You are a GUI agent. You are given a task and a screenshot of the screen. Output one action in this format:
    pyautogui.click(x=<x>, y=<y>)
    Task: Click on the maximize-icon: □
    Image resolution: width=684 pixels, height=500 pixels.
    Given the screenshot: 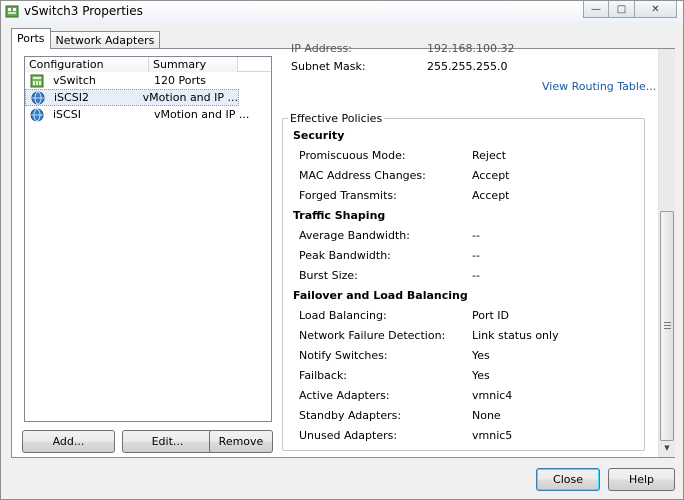 What is the action you would take?
    pyautogui.click(x=621, y=9)
    